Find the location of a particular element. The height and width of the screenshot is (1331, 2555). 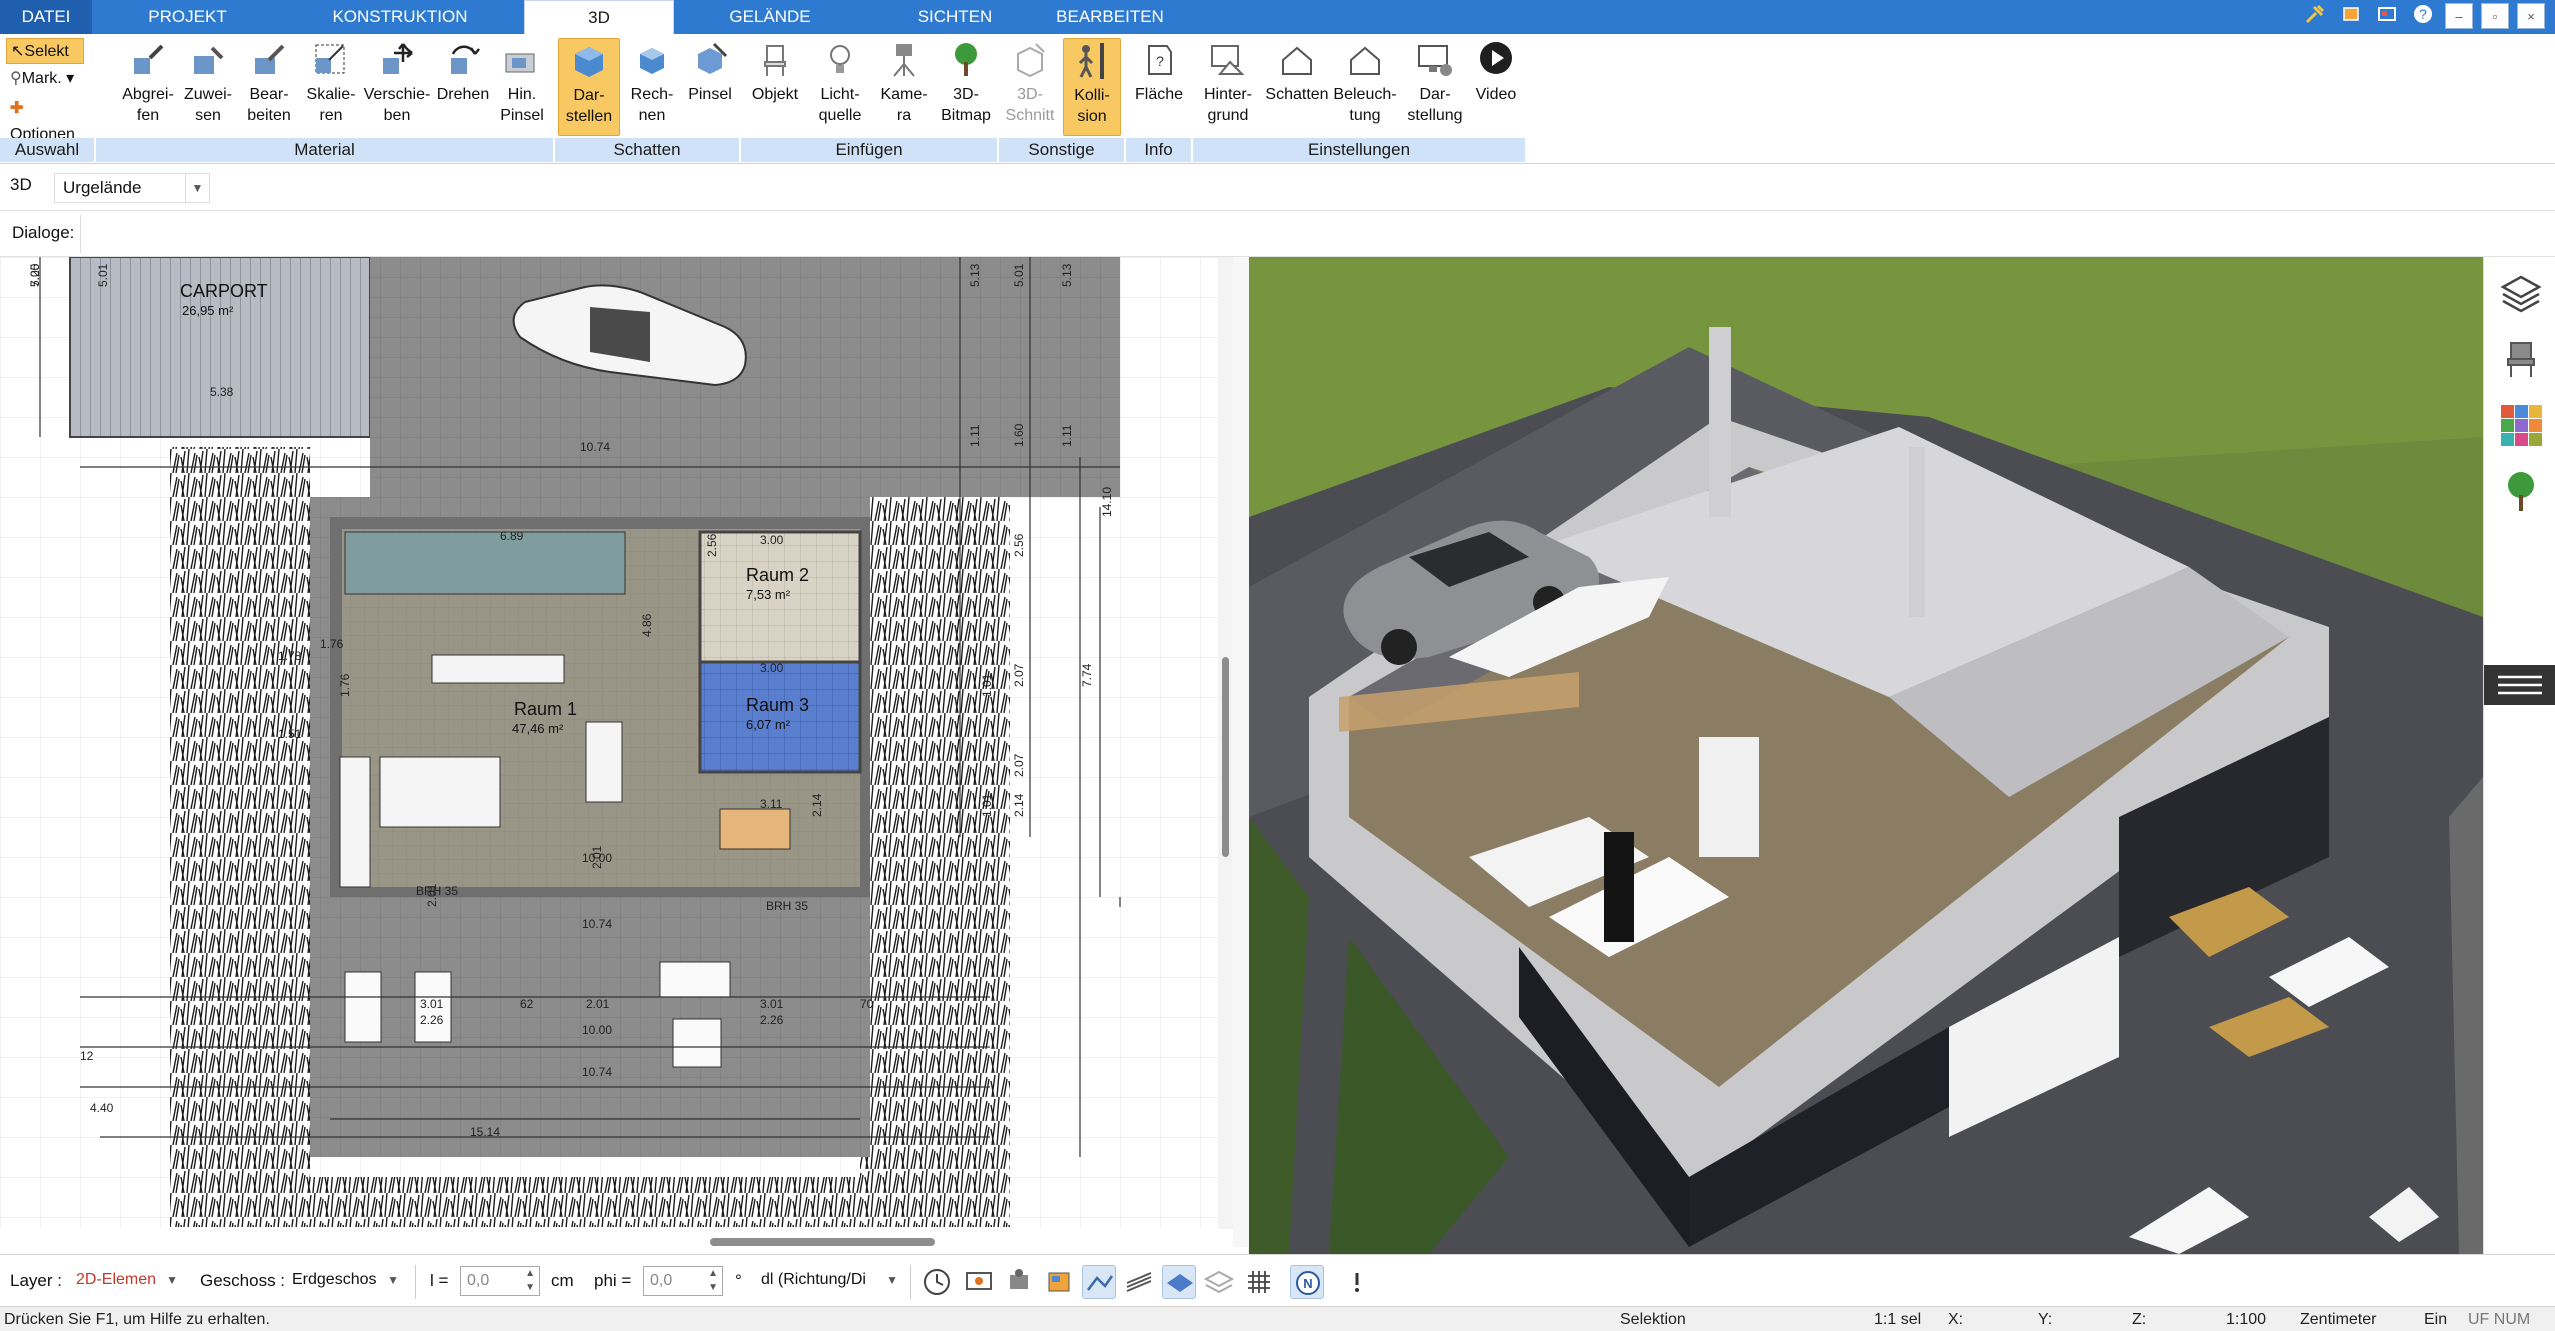

furniture-icon is located at coordinates (2521, 359).